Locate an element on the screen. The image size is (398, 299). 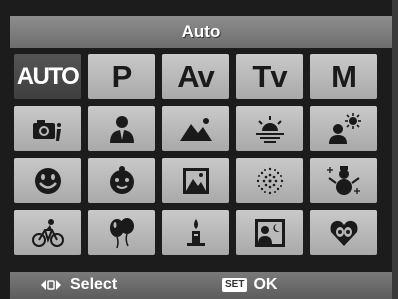
ok-label: OK is located at coordinates (265, 284).